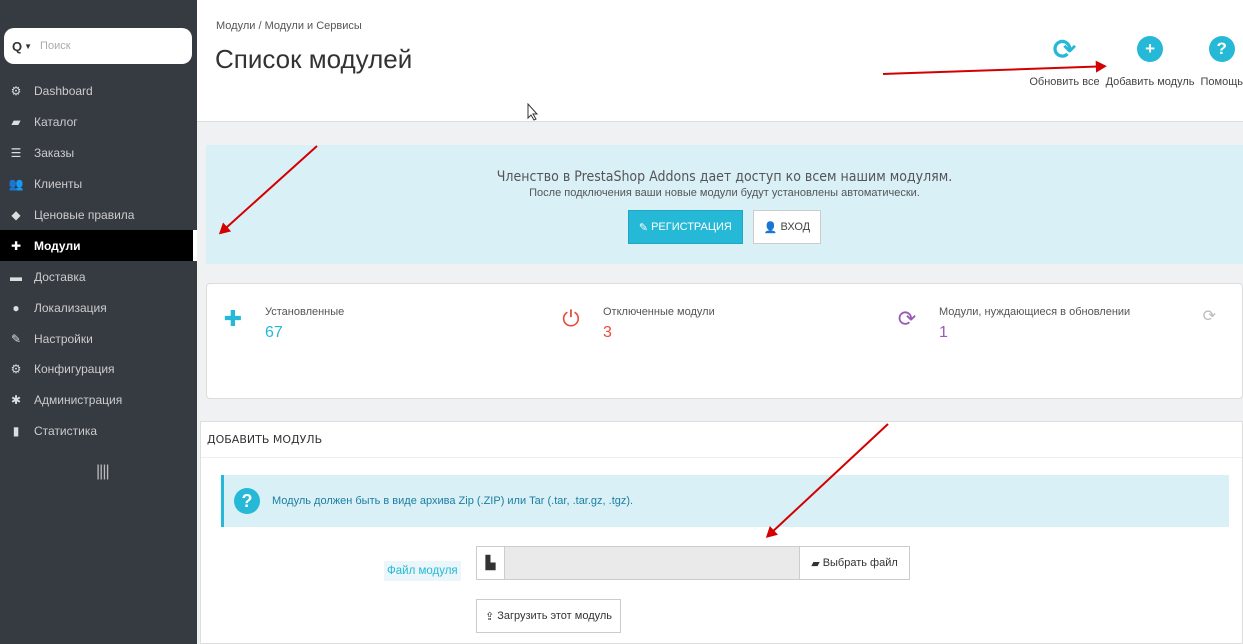  I want to click on orders-icon: ☰, so click(16, 153).